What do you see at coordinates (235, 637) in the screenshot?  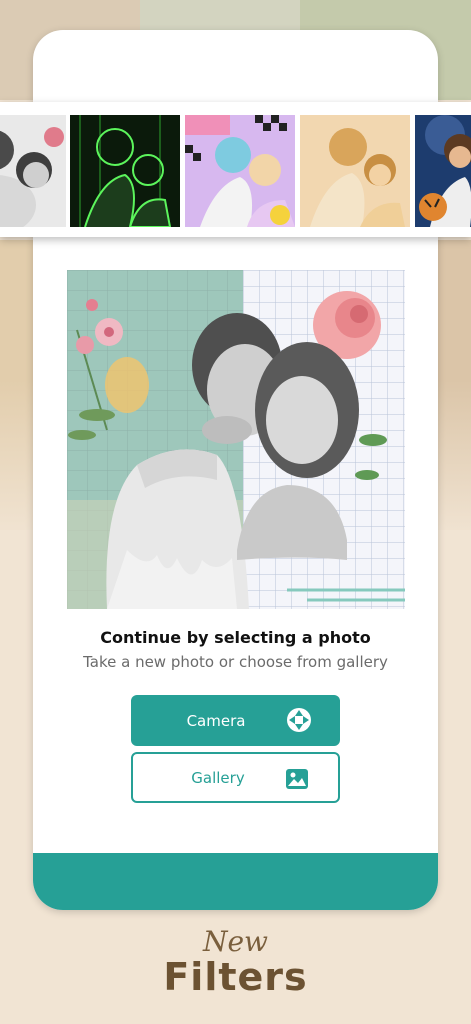 I see `picker-title: Continue by selecting a photo` at bounding box center [235, 637].